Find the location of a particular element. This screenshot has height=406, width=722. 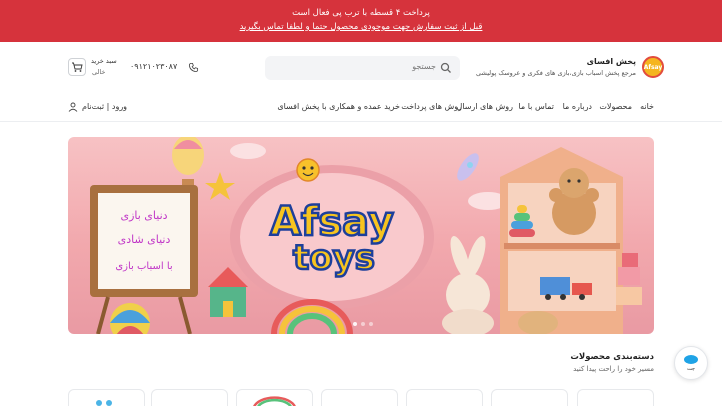

board-line-1: دنیای بازی is located at coordinates (143, 215).